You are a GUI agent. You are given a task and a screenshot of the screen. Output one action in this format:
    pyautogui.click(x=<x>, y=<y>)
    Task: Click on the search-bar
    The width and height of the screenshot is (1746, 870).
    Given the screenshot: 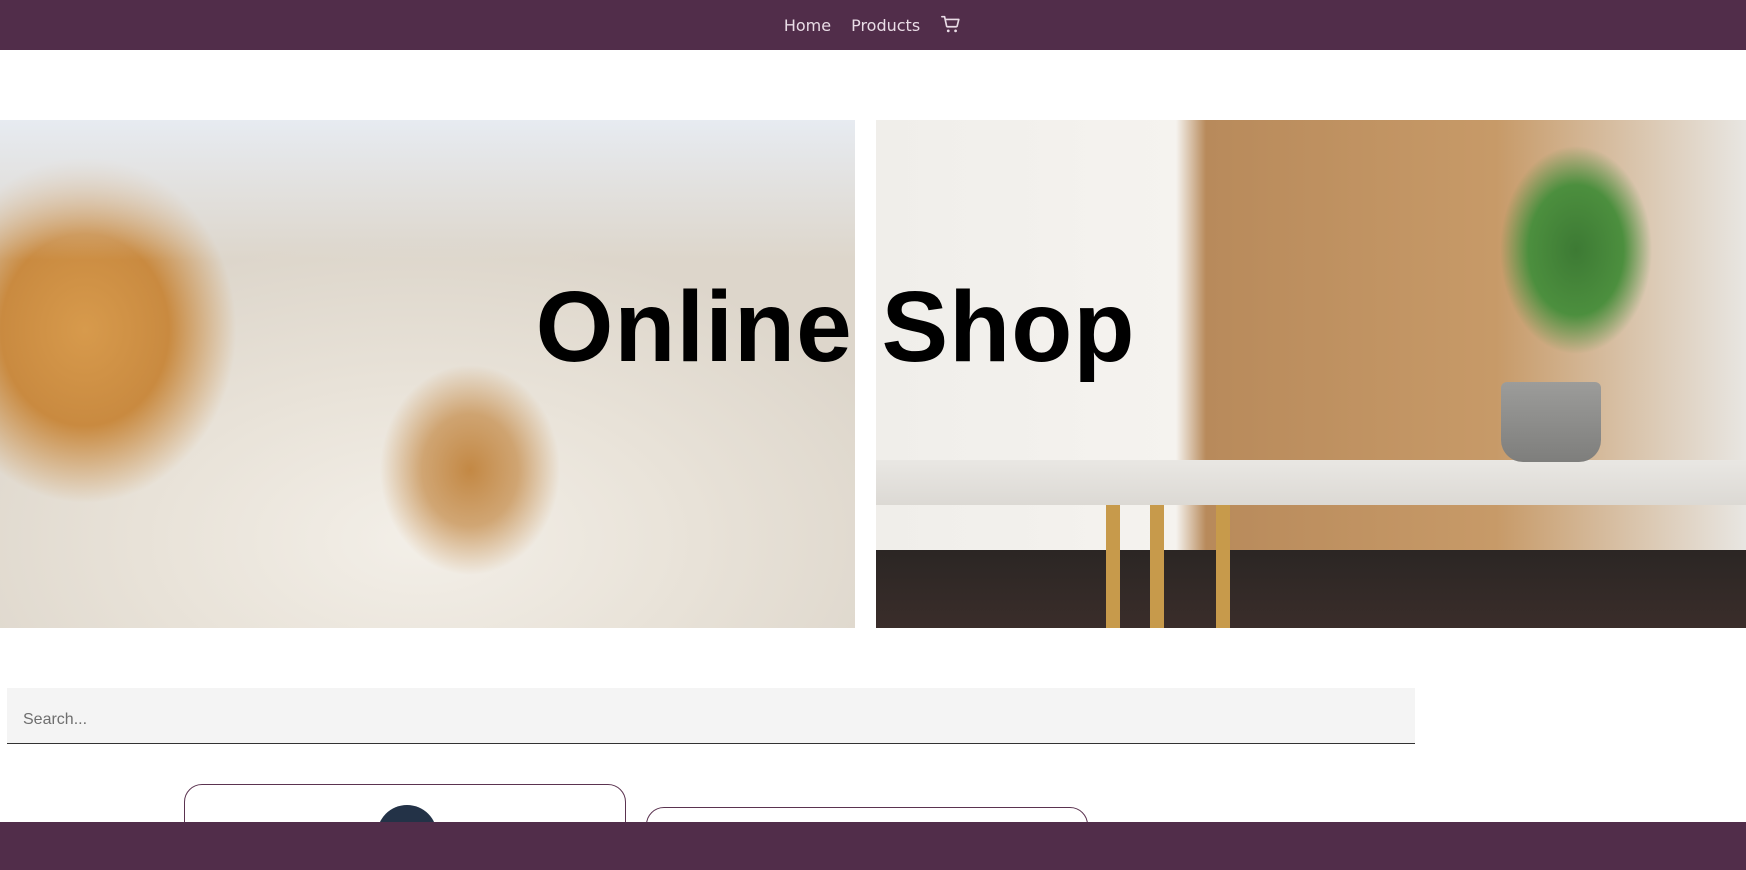 What is the action you would take?
    pyautogui.click(x=711, y=716)
    